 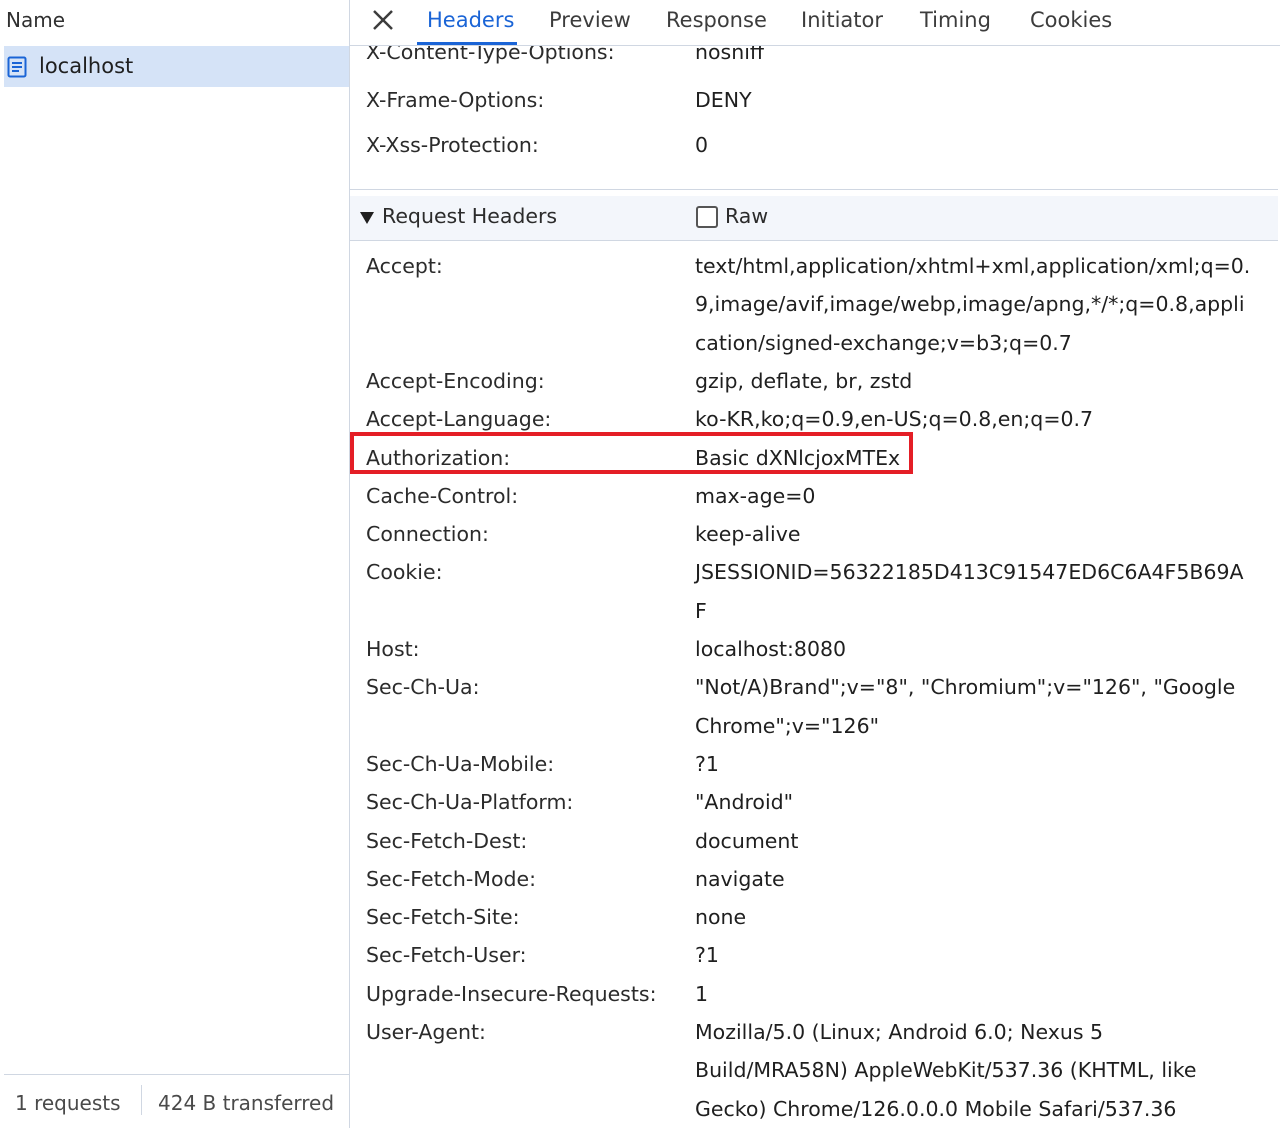 I want to click on header-name: Upgrade-Insecure-Requests:, so click(x=511, y=993).